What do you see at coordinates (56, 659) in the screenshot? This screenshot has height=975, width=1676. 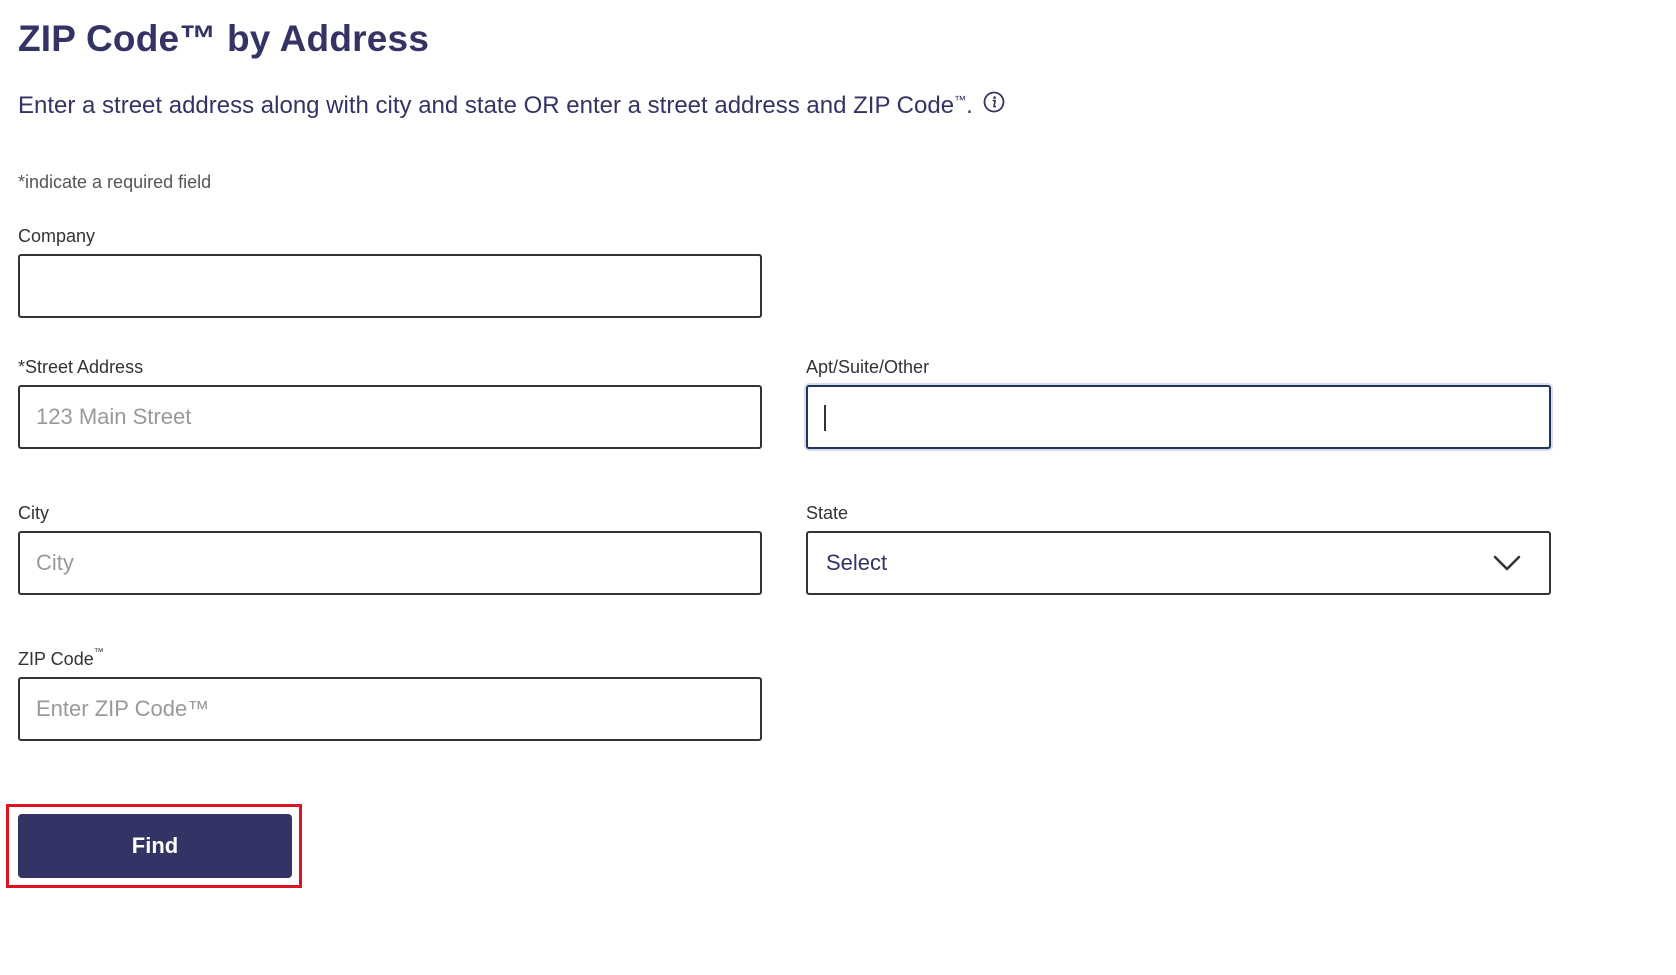 I see `zip-code-label-text: ZIP Code` at bounding box center [56, 659].